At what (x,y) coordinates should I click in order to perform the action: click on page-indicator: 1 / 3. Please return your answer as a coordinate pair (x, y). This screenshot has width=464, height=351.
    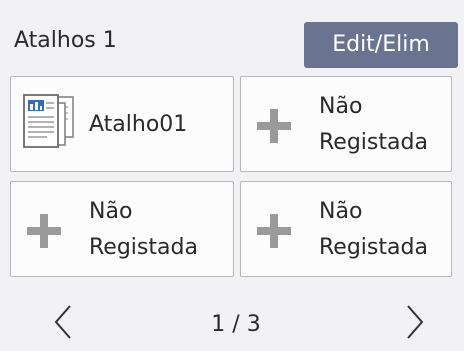
    Looking at the image, I should click on (236, 324).